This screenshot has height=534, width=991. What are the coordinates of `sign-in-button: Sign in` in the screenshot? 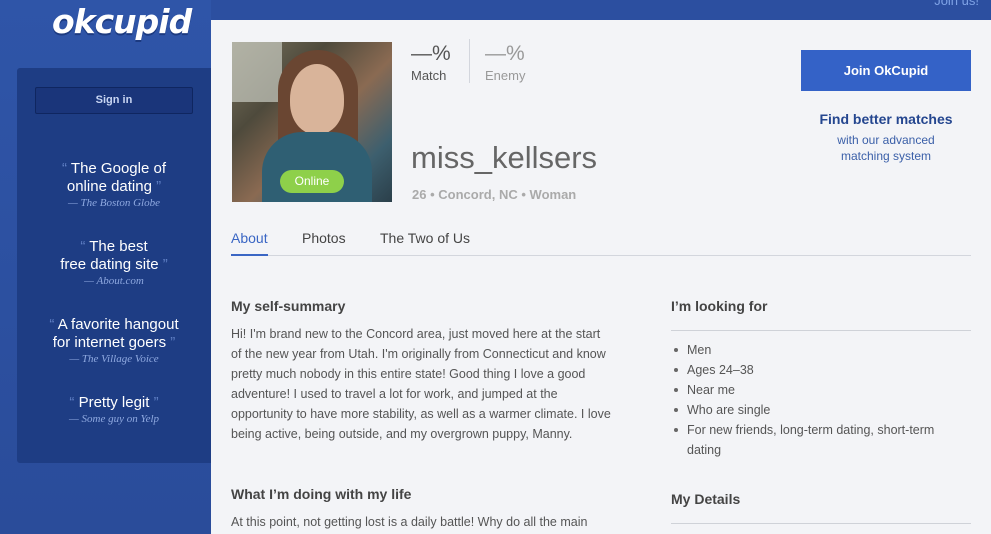 It's located at (114, 100).